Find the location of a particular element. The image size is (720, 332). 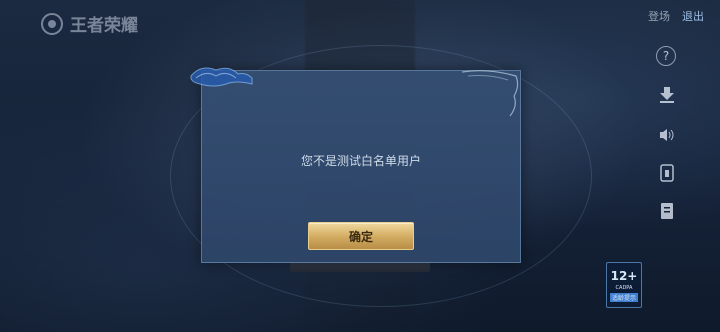

login-link: 登场 is located at coordinates (659, 16).